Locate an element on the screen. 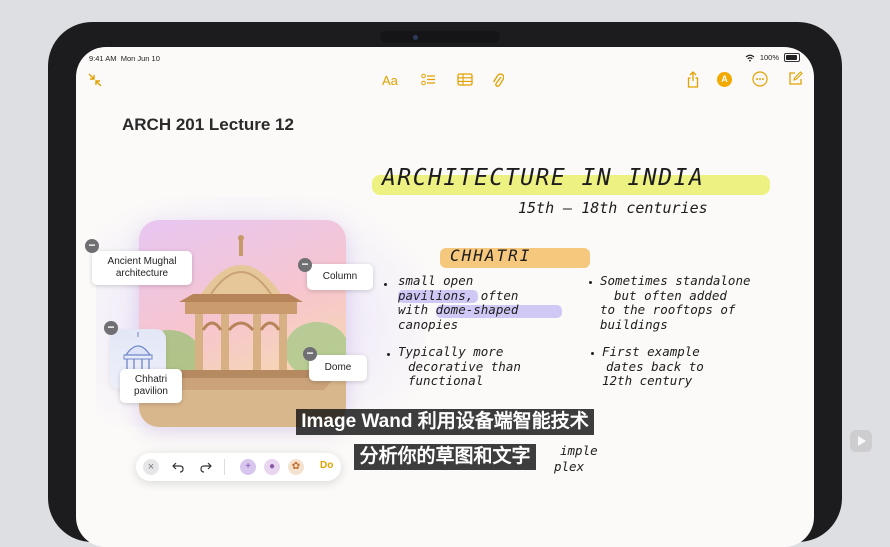 This screenshot has height=547, width=890. person-icon: ● is located at coordinates (272, 467).